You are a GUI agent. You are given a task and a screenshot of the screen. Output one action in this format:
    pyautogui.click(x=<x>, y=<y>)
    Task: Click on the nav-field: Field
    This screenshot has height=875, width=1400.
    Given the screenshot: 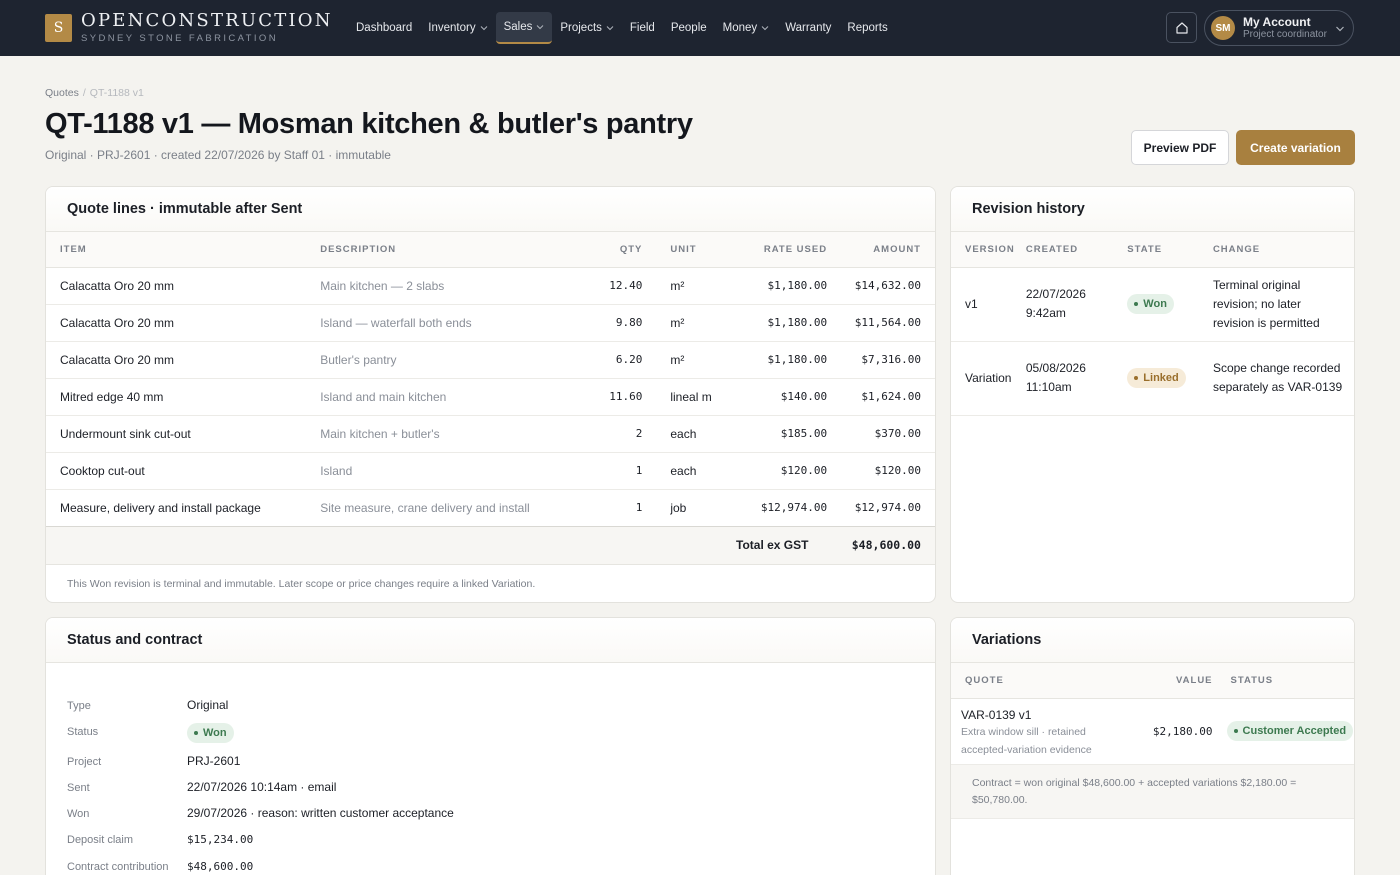 What is the action you would take?
    pyautogui.click(x=642, y=28)
    